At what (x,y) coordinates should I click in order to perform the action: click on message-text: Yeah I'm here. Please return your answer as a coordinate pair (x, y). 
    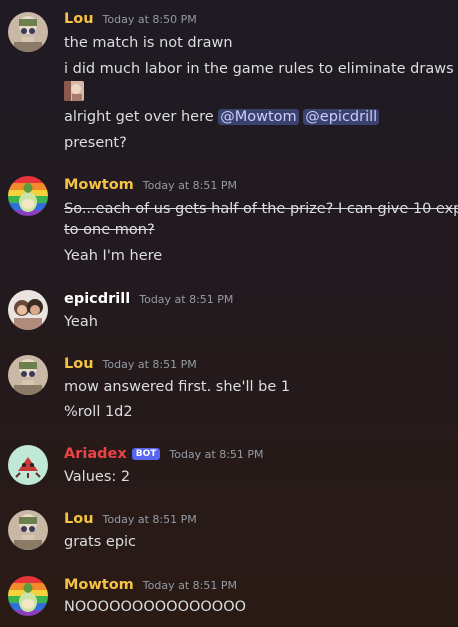
    Looking at the image, I should click on (113, 256).